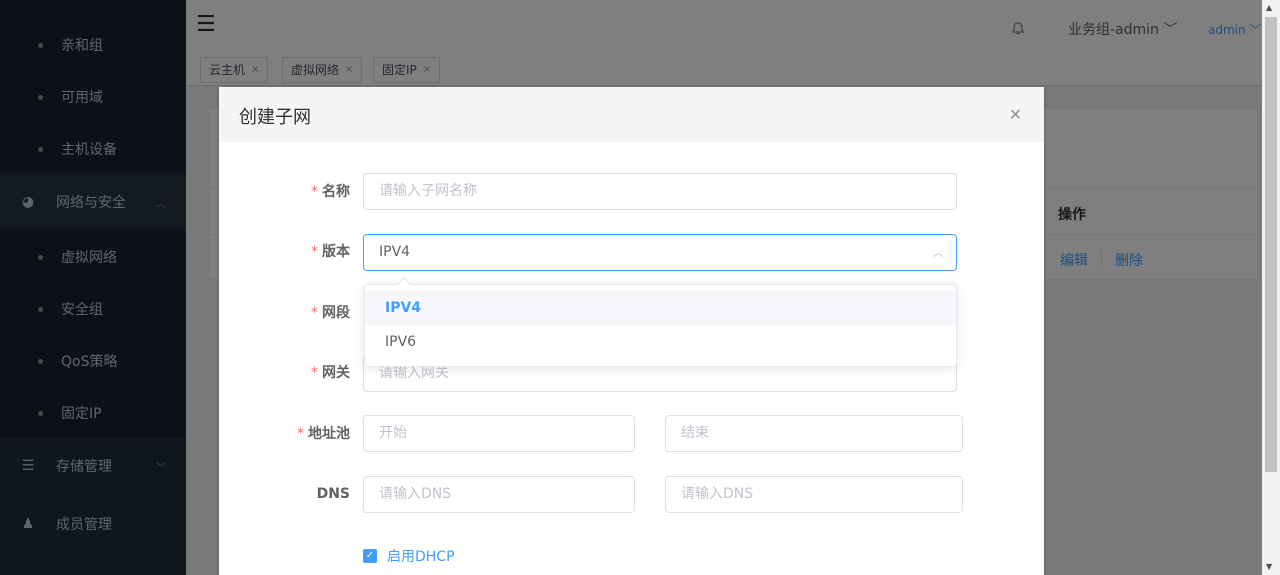  What do you see at coordinates (499, 433) in the screenshot?
I see `pool-start-input: 开始` at bounding box center [499, 433].